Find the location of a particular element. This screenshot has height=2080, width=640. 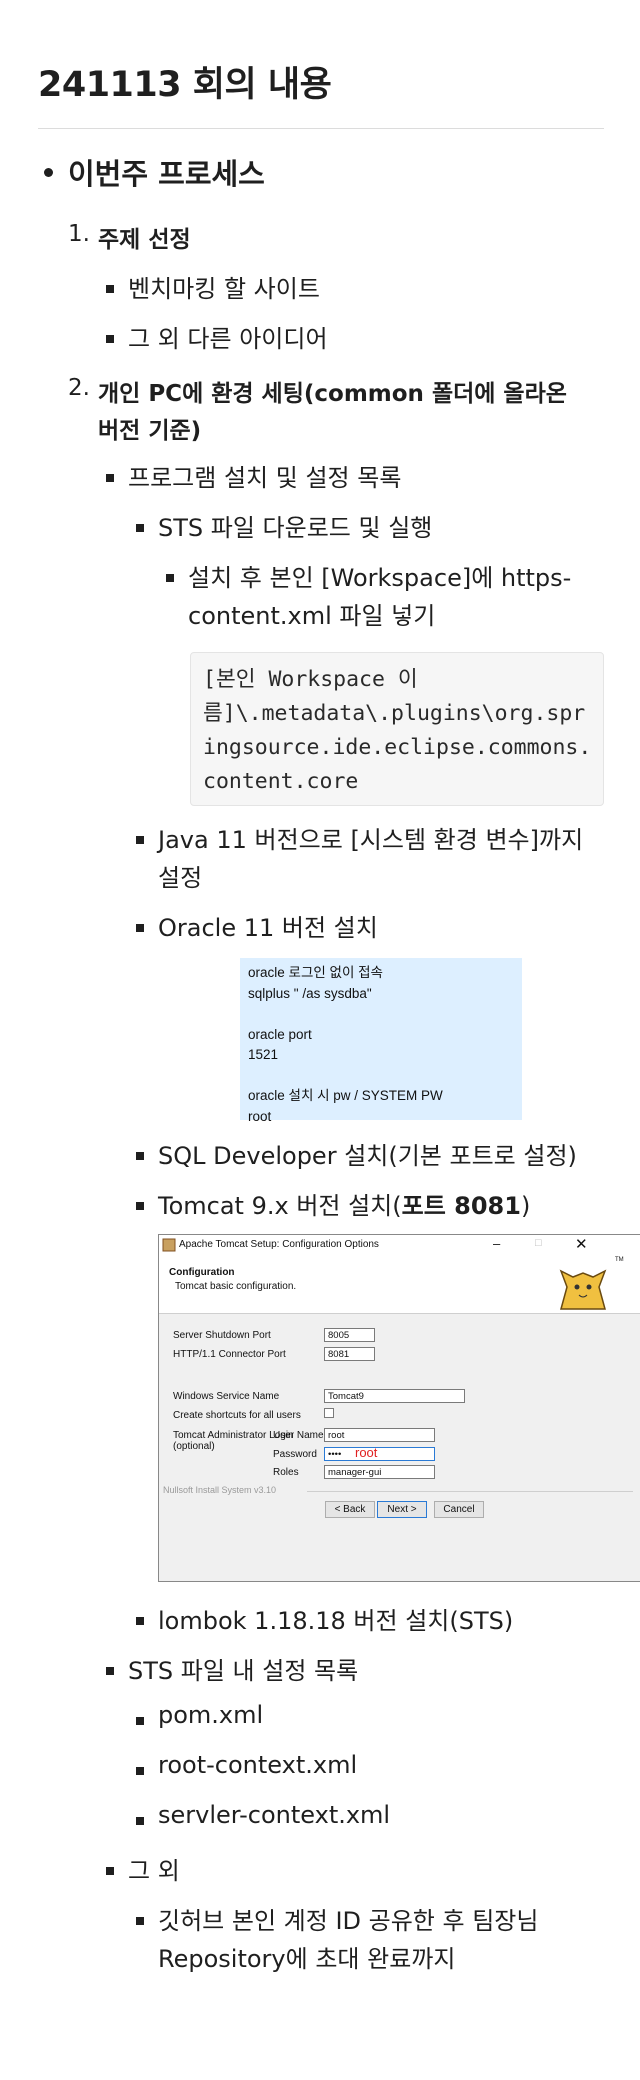

shutdown-port-input: 8005 is located at coordinates (349, 1335).